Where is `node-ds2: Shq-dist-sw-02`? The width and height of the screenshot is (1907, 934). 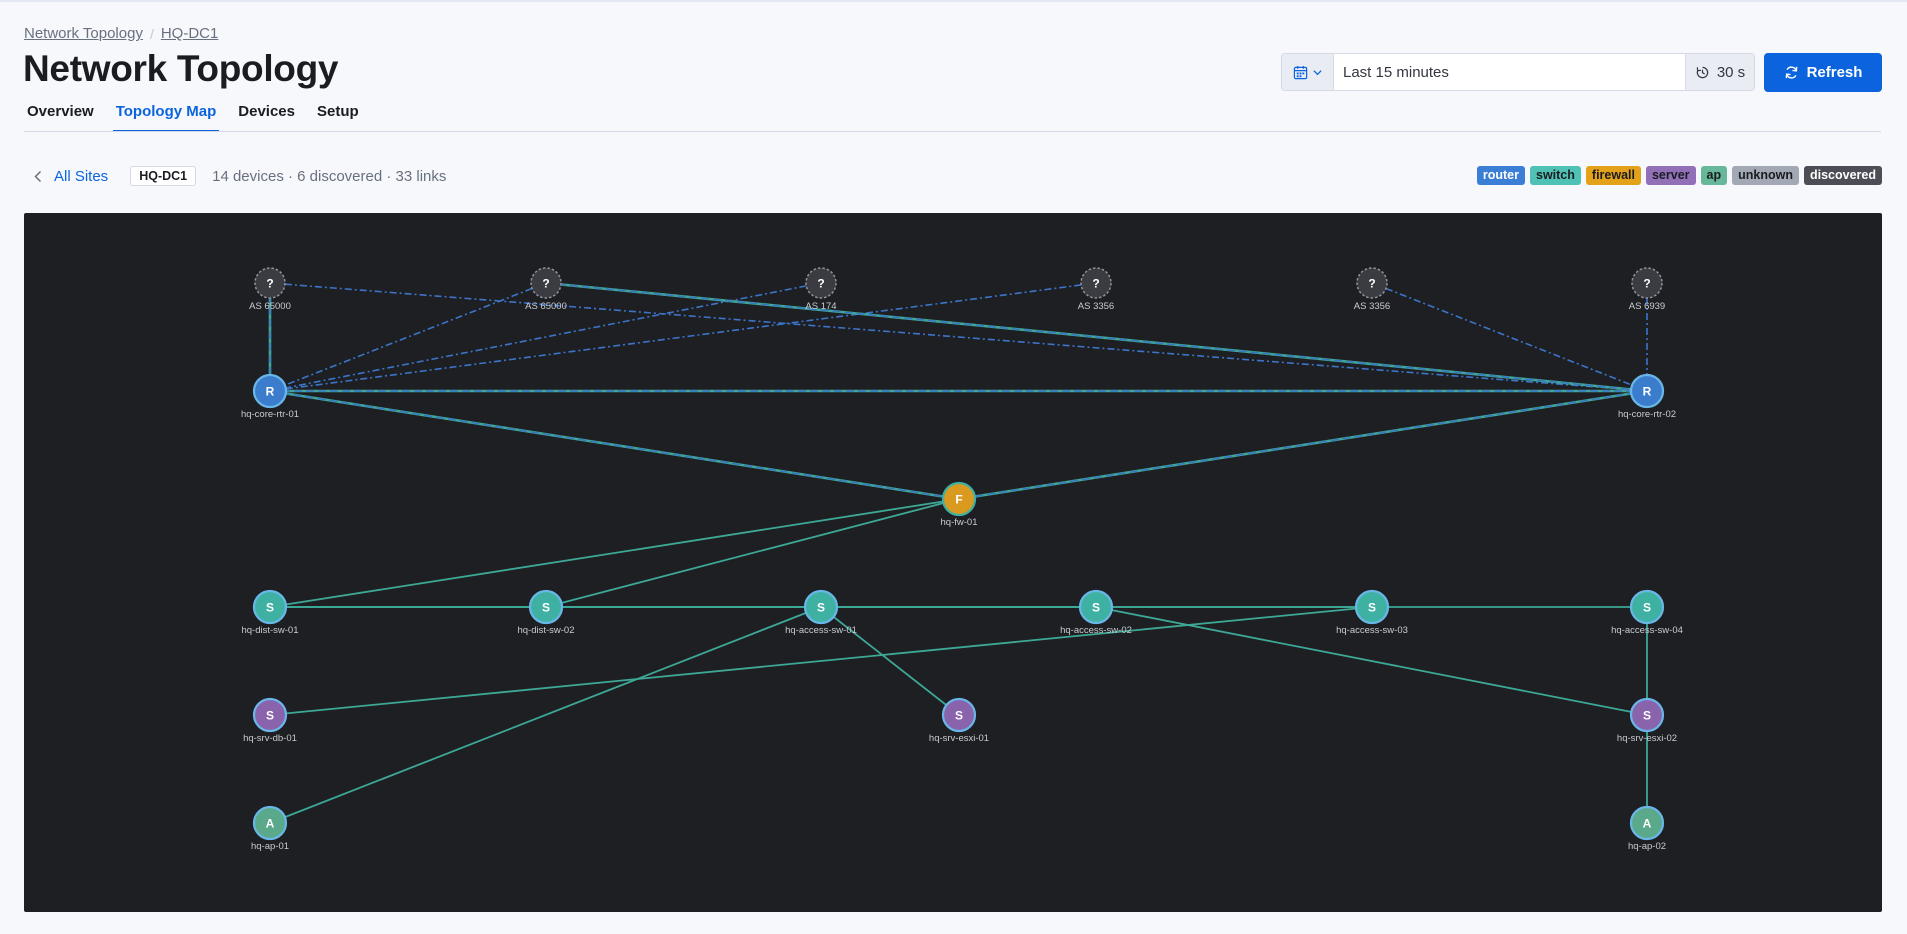 node-ds2: Shq-dist-sw-02 is located at coordinates (546, 612).